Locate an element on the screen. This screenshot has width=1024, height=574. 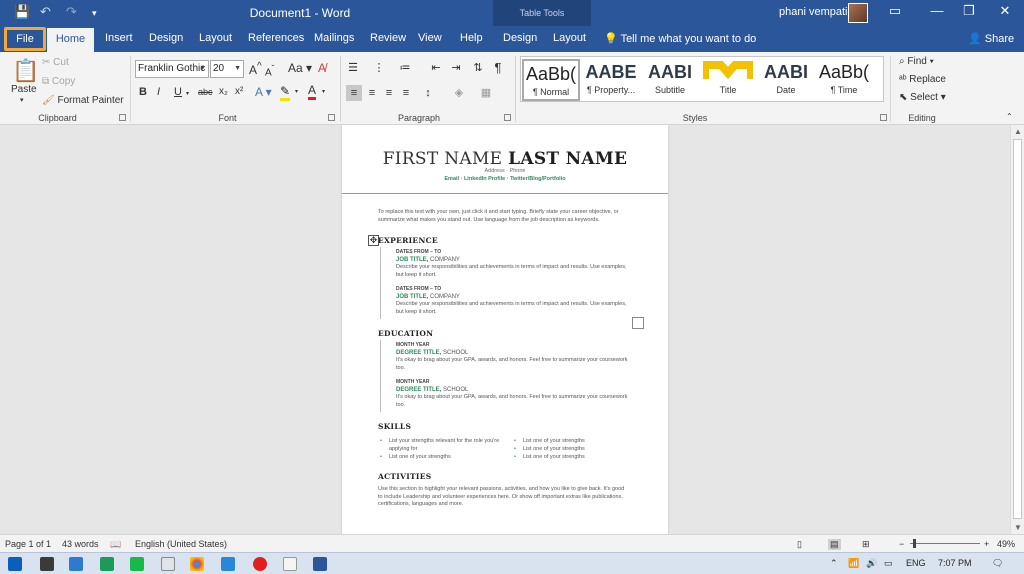
language-status: English (United States) is located at coordinates (181, 544).